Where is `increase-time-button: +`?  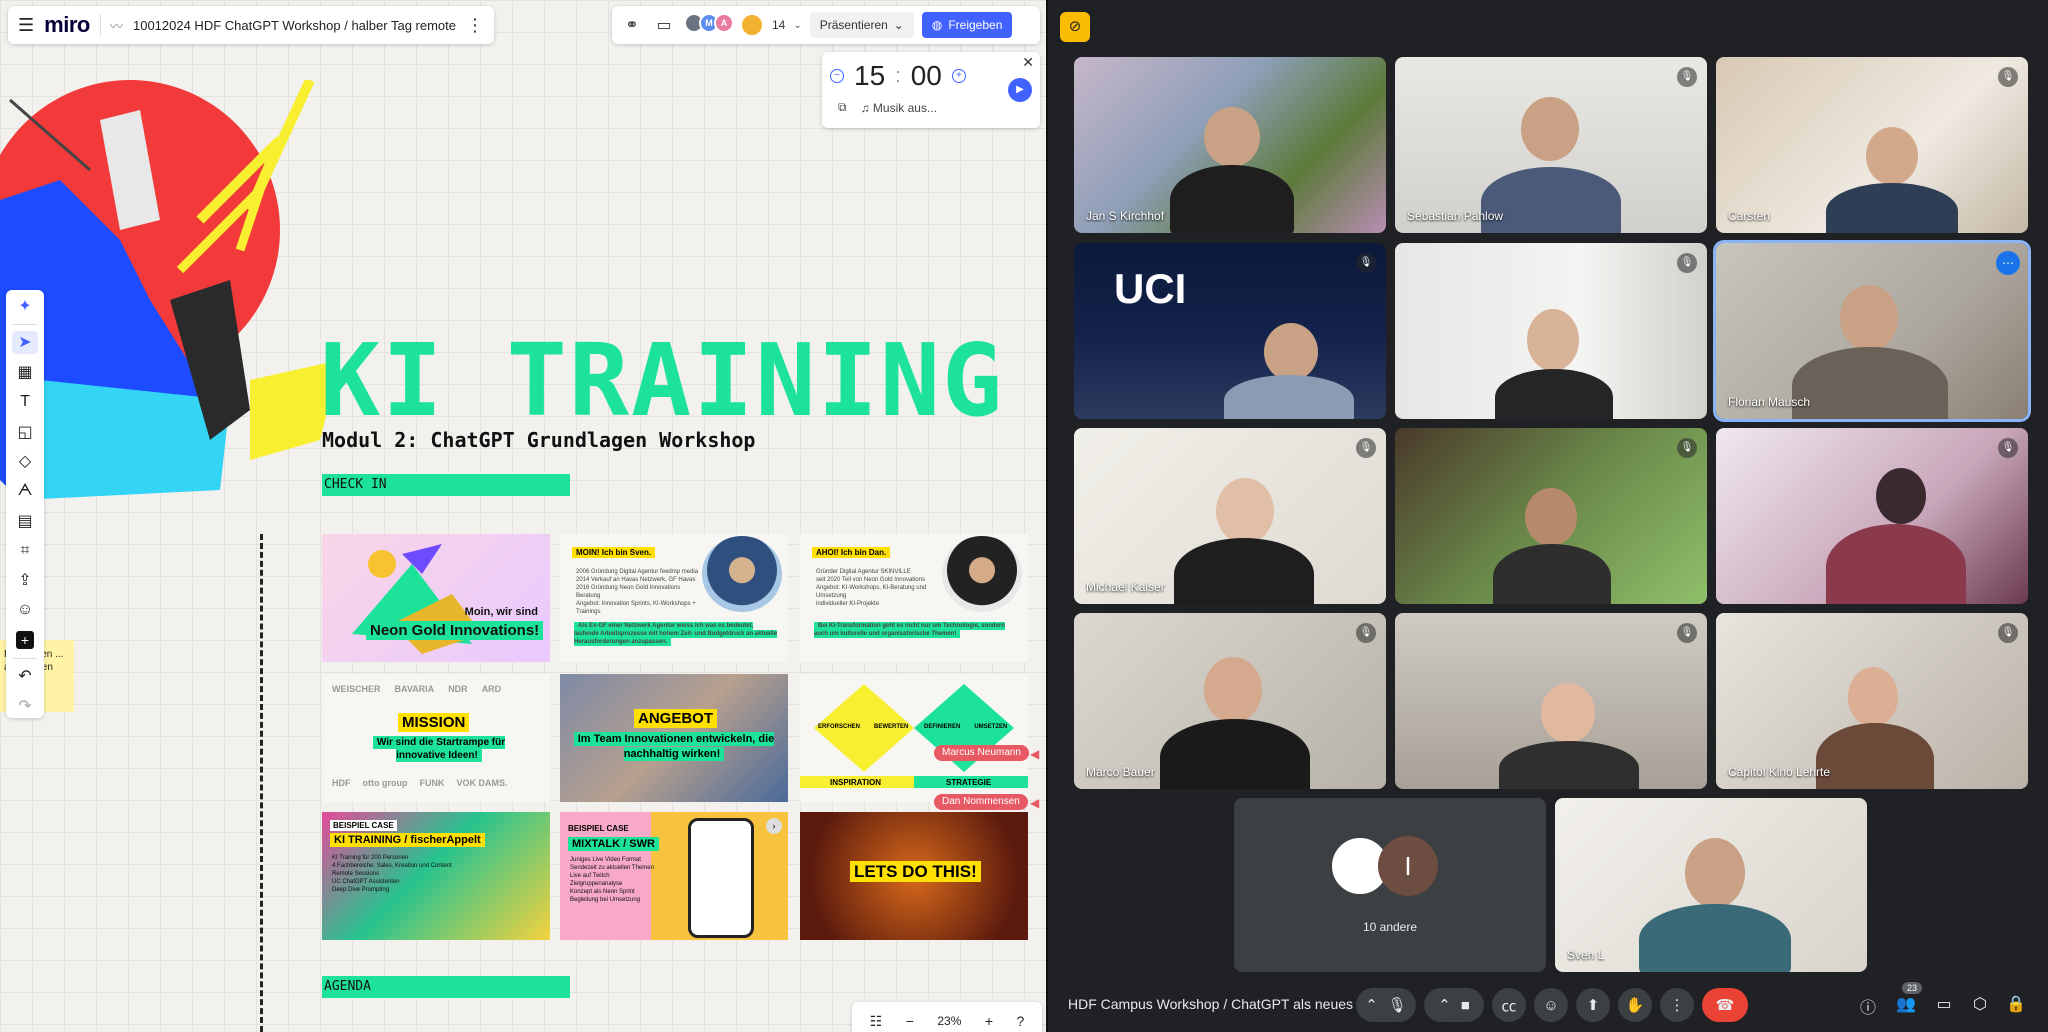 increase-time-button: + is located at coordinates (958, 76).